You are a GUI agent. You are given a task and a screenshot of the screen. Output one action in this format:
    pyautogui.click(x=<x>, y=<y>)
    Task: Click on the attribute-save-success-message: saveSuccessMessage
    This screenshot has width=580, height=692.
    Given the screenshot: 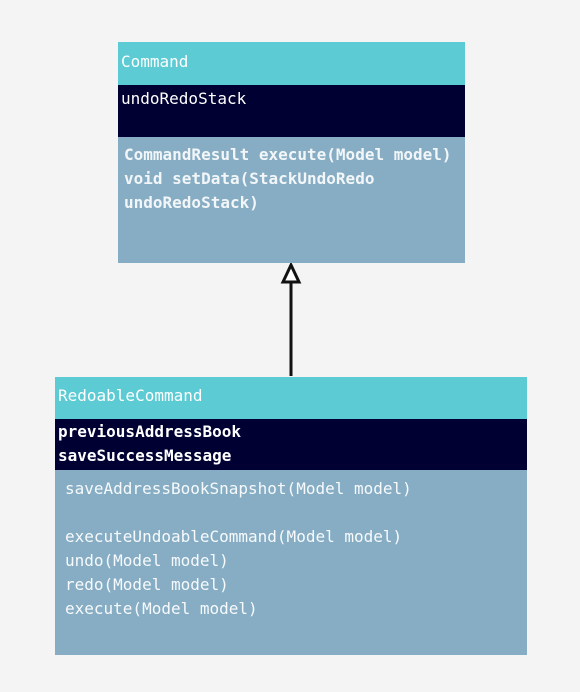 What is the action you would take?
    pyautogui.click(x=145, y=455)
    